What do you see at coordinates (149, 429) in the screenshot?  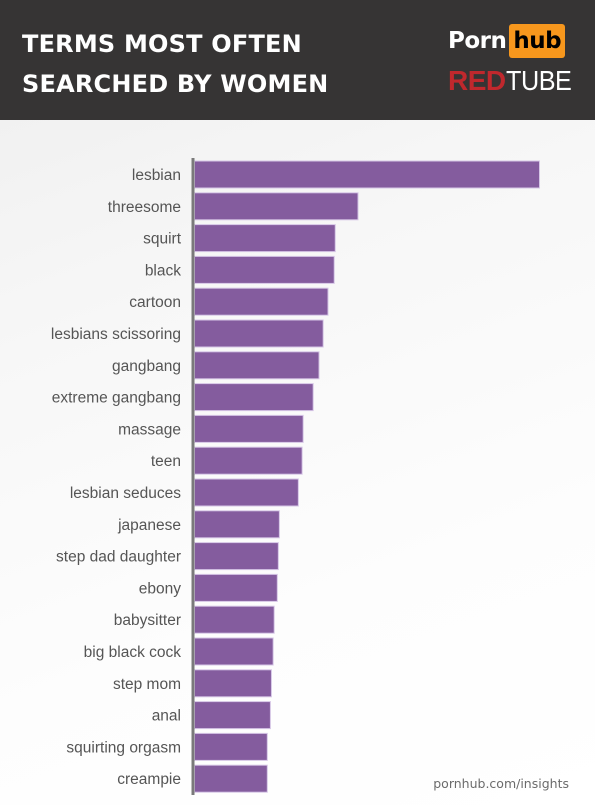 I see `bar-label-massage: massage` at bounding box center [149, 429].